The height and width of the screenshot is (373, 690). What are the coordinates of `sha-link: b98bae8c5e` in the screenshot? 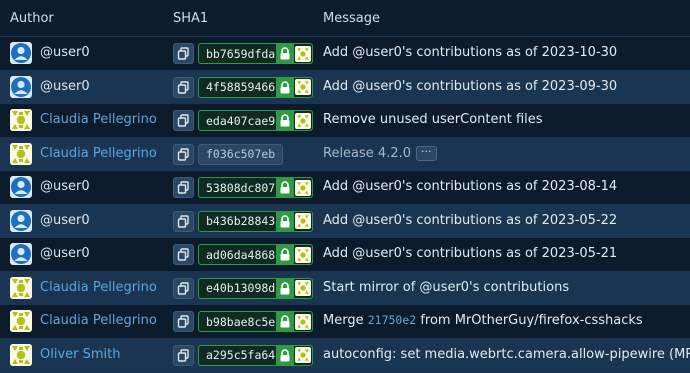 It's located at (255, 321).